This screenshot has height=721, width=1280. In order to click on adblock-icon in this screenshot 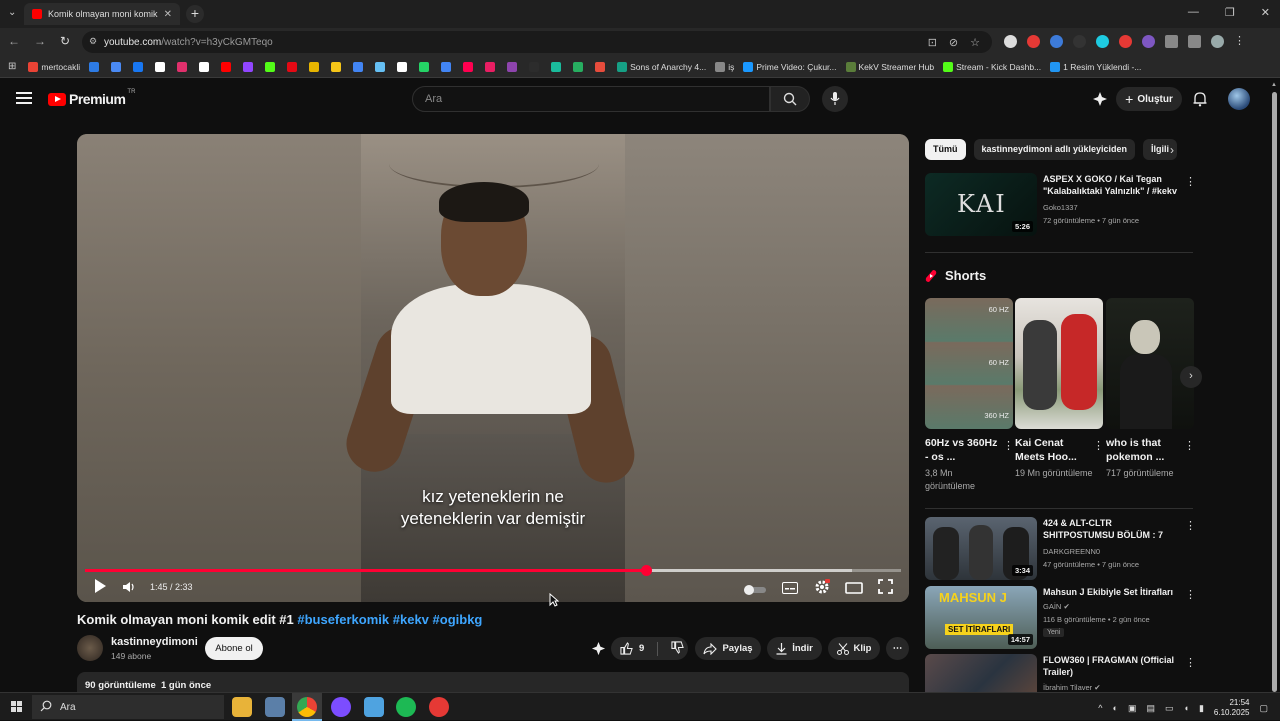, I will do `click(1033, 41)`.